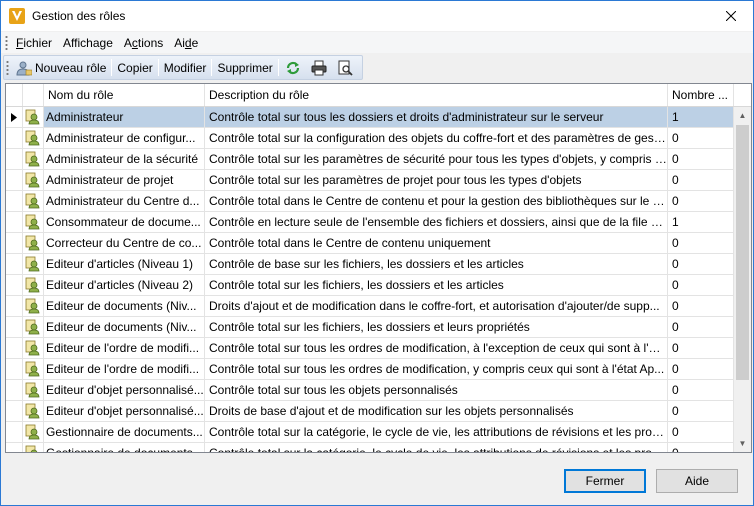 The width and height of the screenshot is (754, 506). What do you see at coordinates (124, 285) in the screenshot?
I see `role-name-cell: Editeur d'articles (Niveau 2)` at bounding box center [124, 285].